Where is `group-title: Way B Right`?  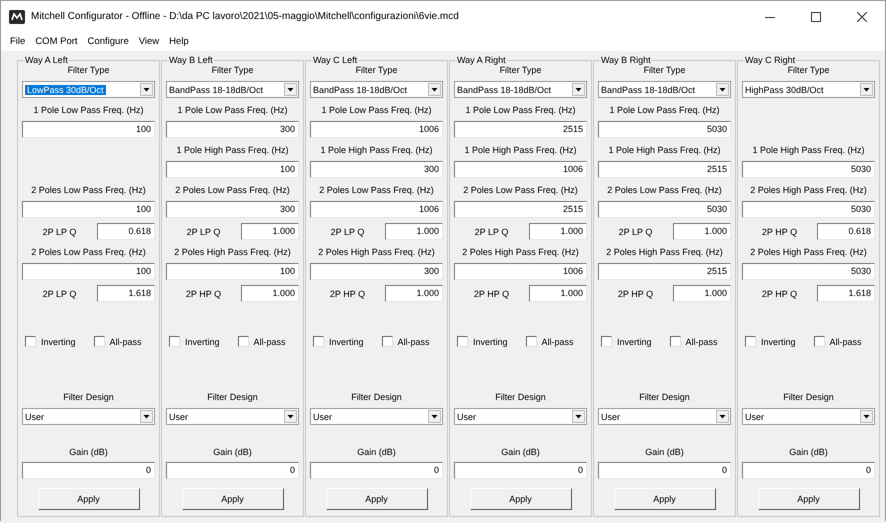
group-title: Way B Right is located at coordinates (626, 60).